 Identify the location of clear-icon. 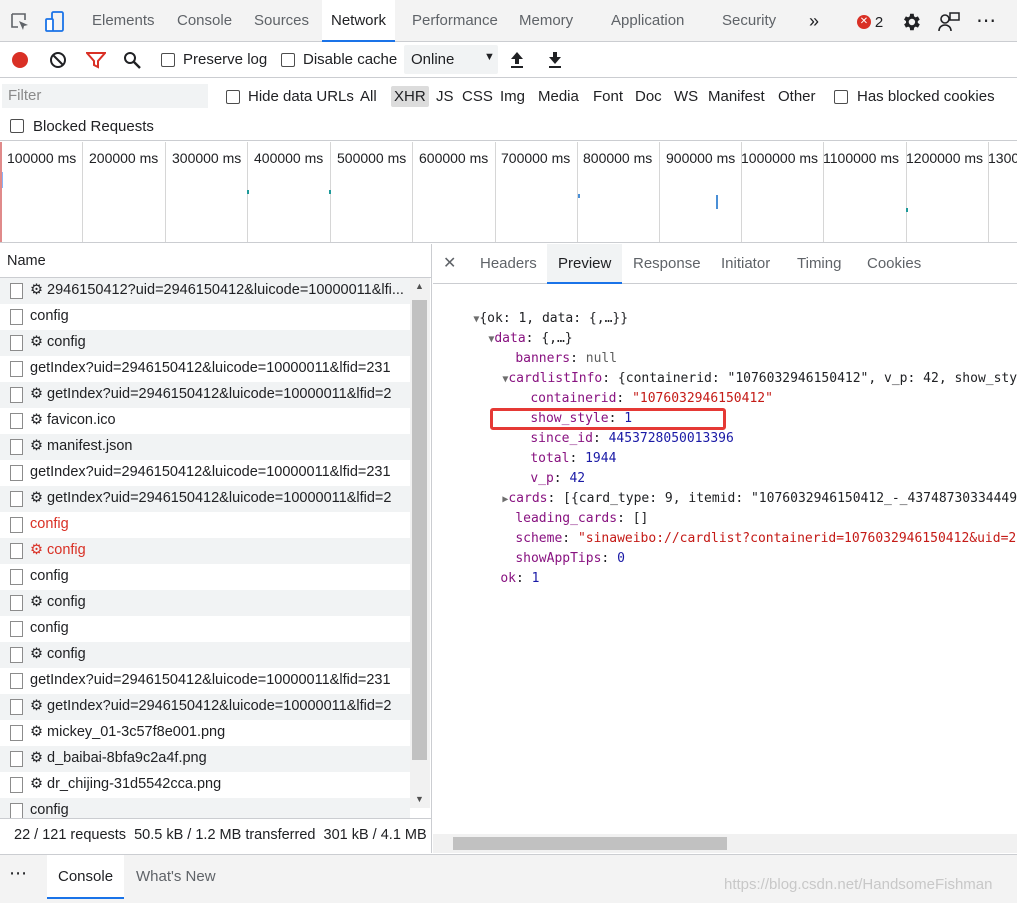
(58, 60).